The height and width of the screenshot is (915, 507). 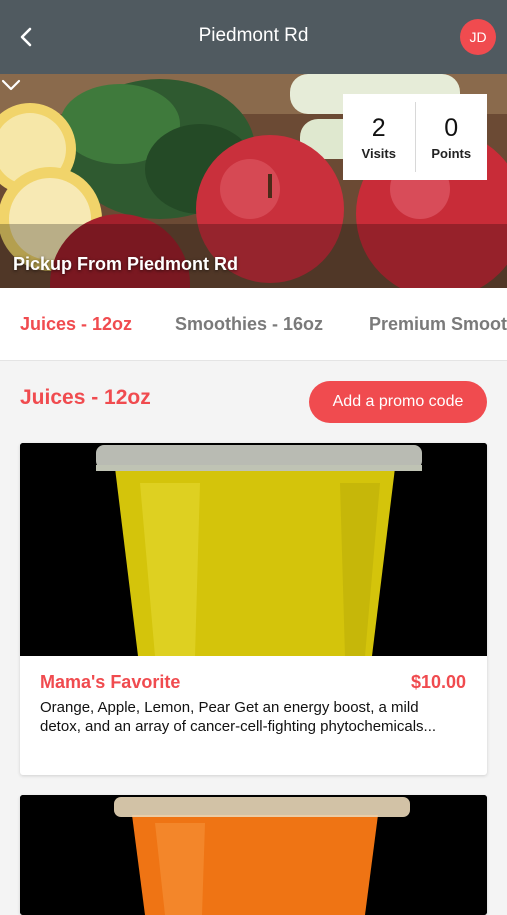 I want to click on item-image, so click(x=253, y=855).